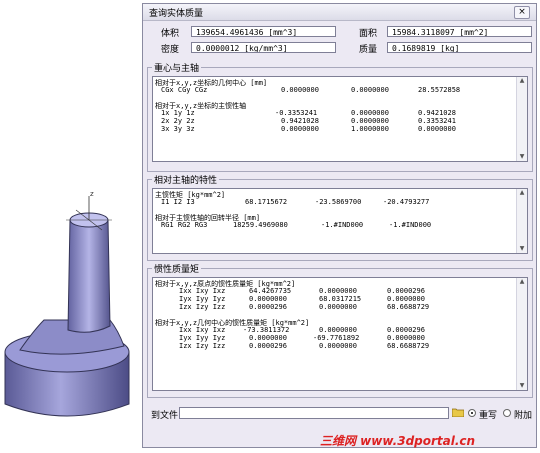  Describe the element at coordinates (398, 441) in the screenshot. I see `watermark: 三维网 www.3dportal.cn` at that location.